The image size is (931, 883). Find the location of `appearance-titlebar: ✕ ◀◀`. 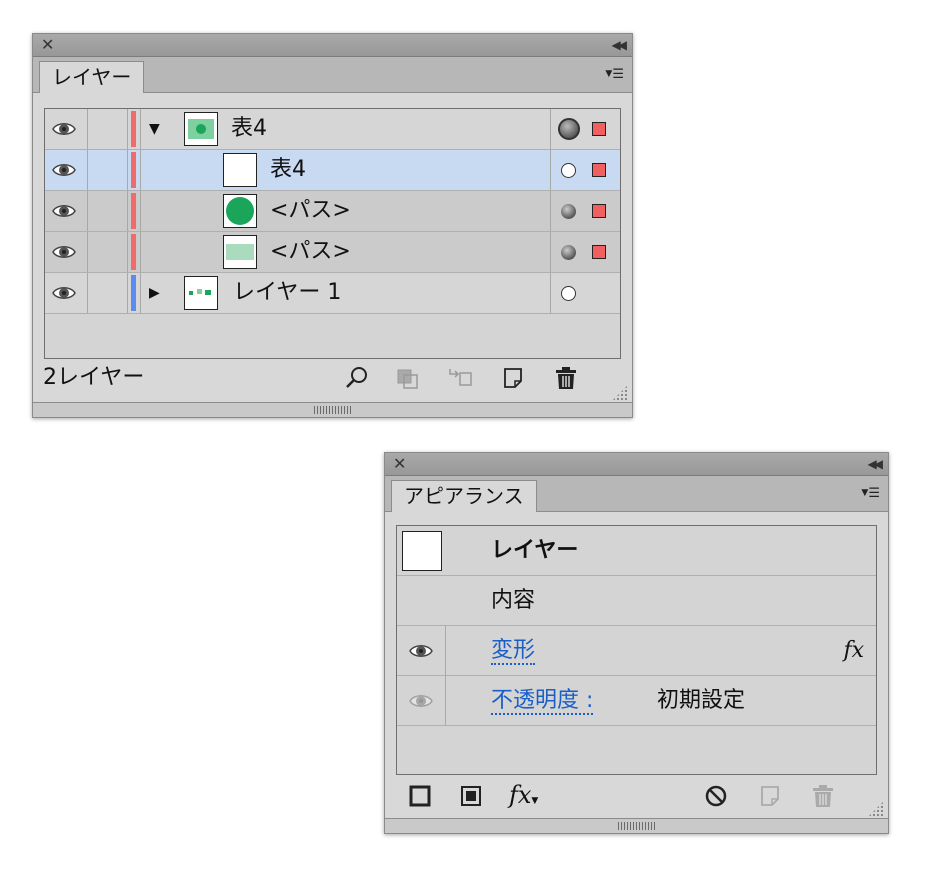

appearance-titlebar: ✕ ◀◀ is located at coordinates (636, 464).